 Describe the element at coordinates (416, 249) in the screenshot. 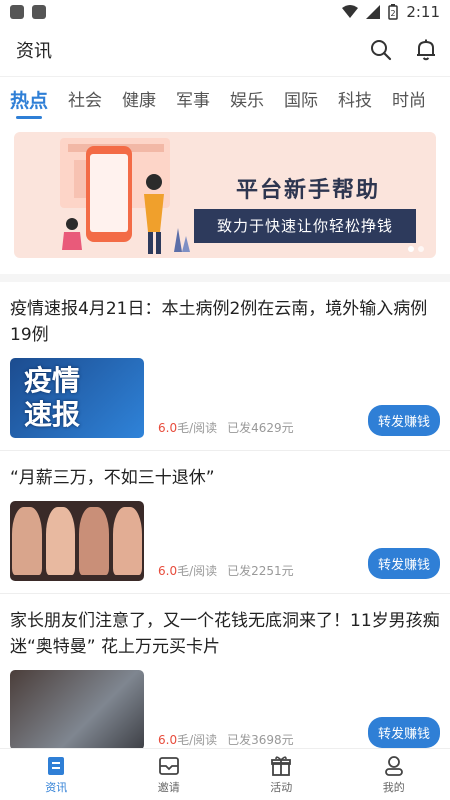

I see `carousel-indicator` at that location.